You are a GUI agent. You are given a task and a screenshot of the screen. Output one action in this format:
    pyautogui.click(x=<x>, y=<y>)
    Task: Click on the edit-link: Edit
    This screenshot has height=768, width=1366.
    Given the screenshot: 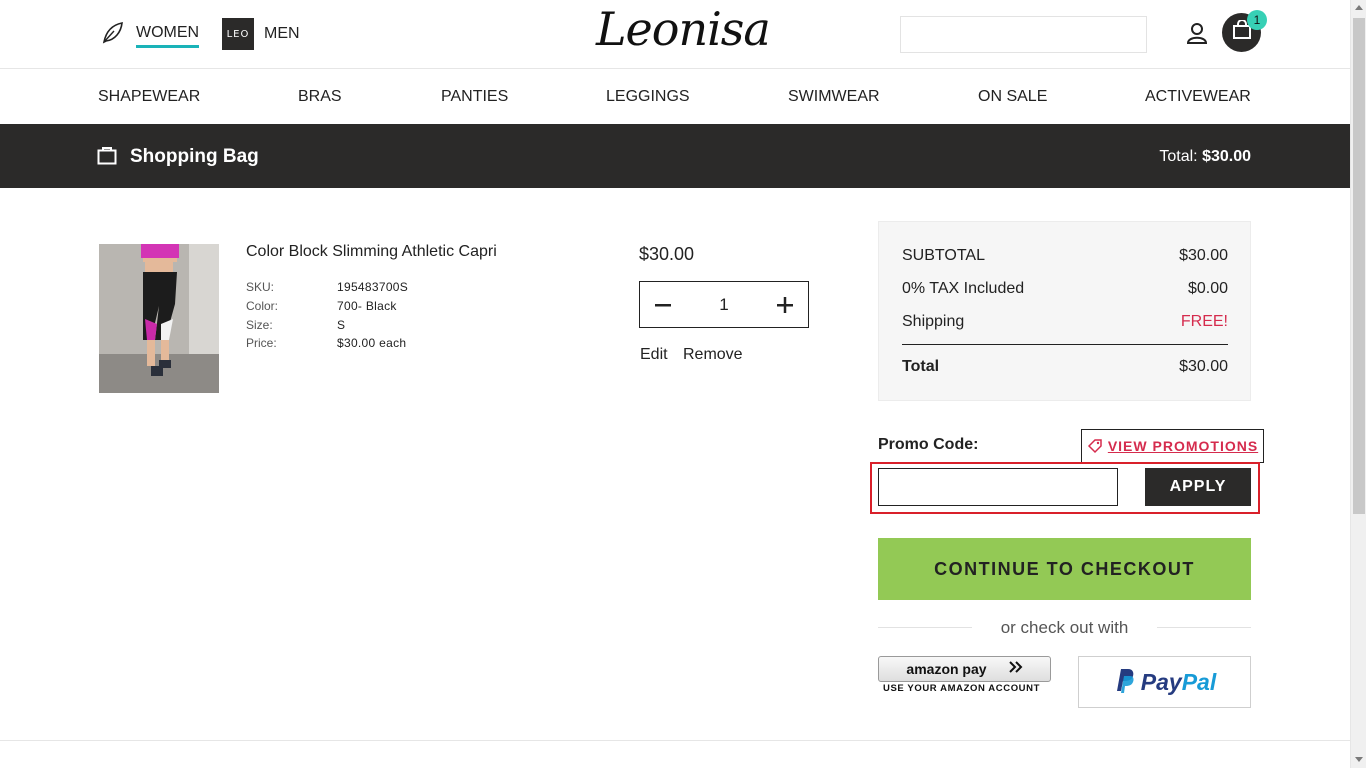 What is the action you would take?
    pyautogui.click(x=654, y=355)
    